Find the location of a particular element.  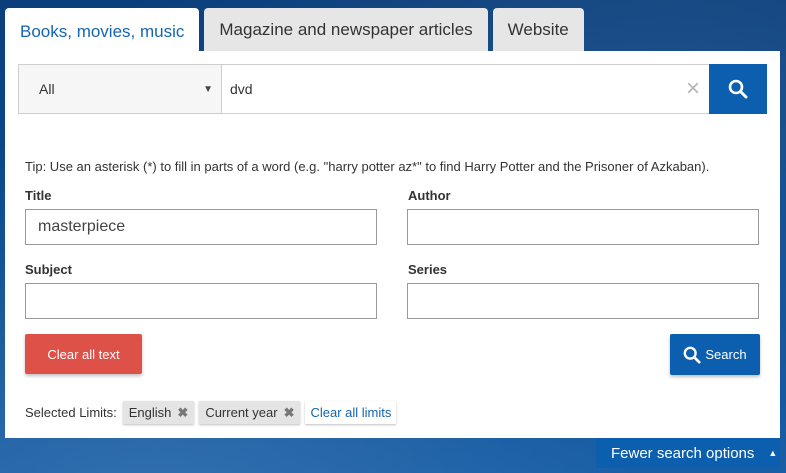

search-query-text: dvd is located at coordinates (241, 89).